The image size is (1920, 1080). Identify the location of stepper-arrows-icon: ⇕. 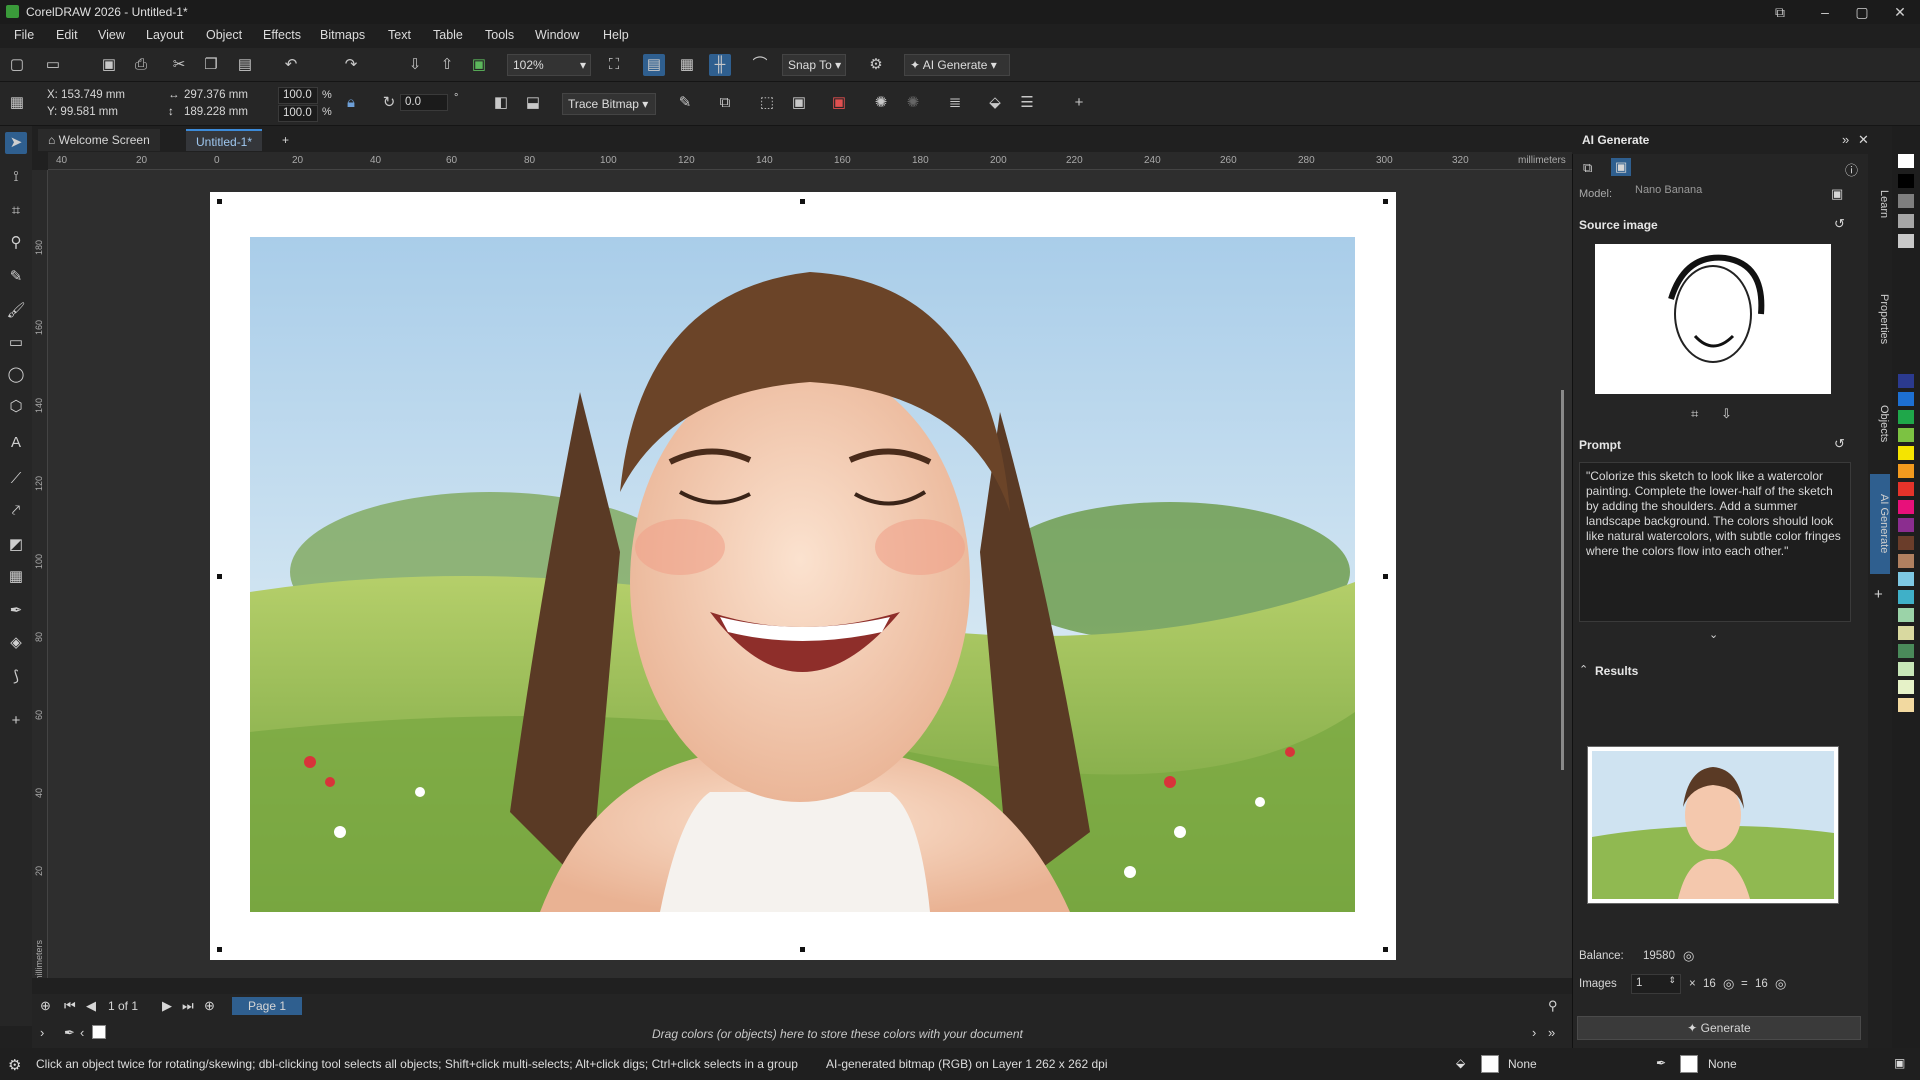
(1672, 980).